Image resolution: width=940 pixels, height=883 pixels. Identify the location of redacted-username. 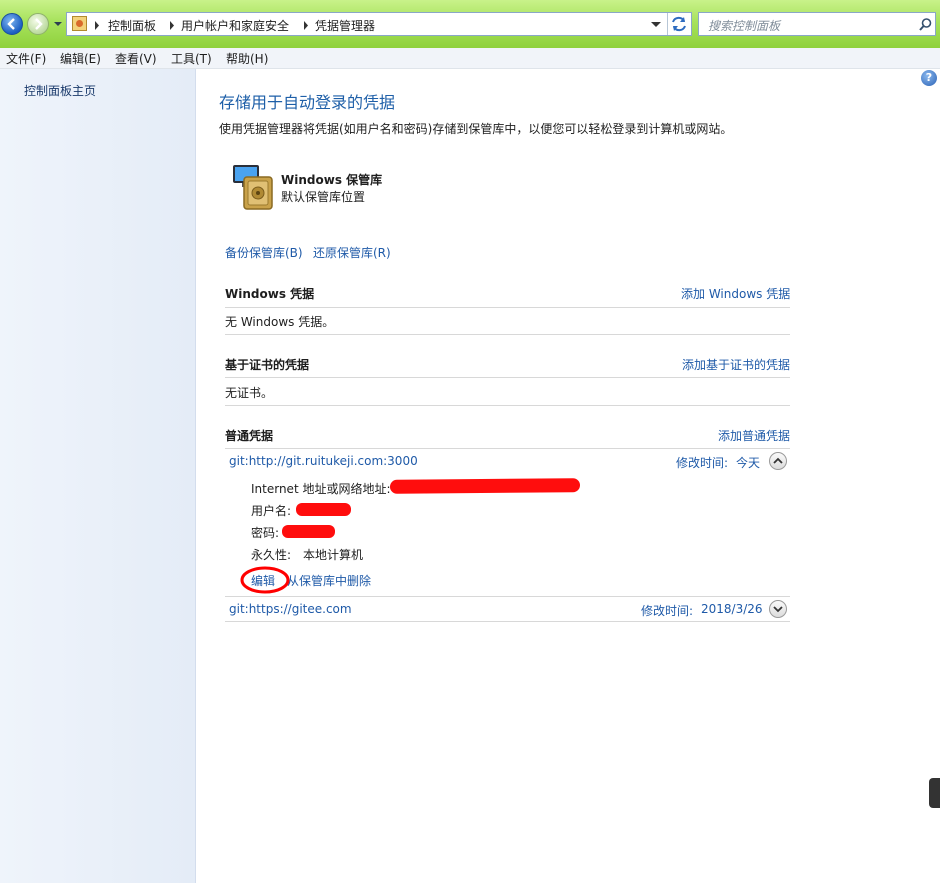
(323, 509).